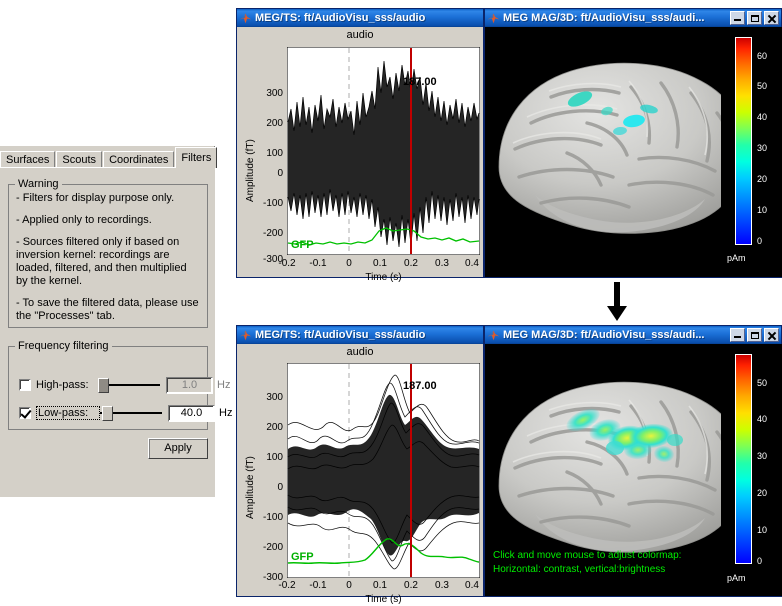 This screenshot has height=606, width=782. Describe the element at coordinates (280, 487) in the screenshot. I see `ts-filtered-ytick-0: 0` at that location.